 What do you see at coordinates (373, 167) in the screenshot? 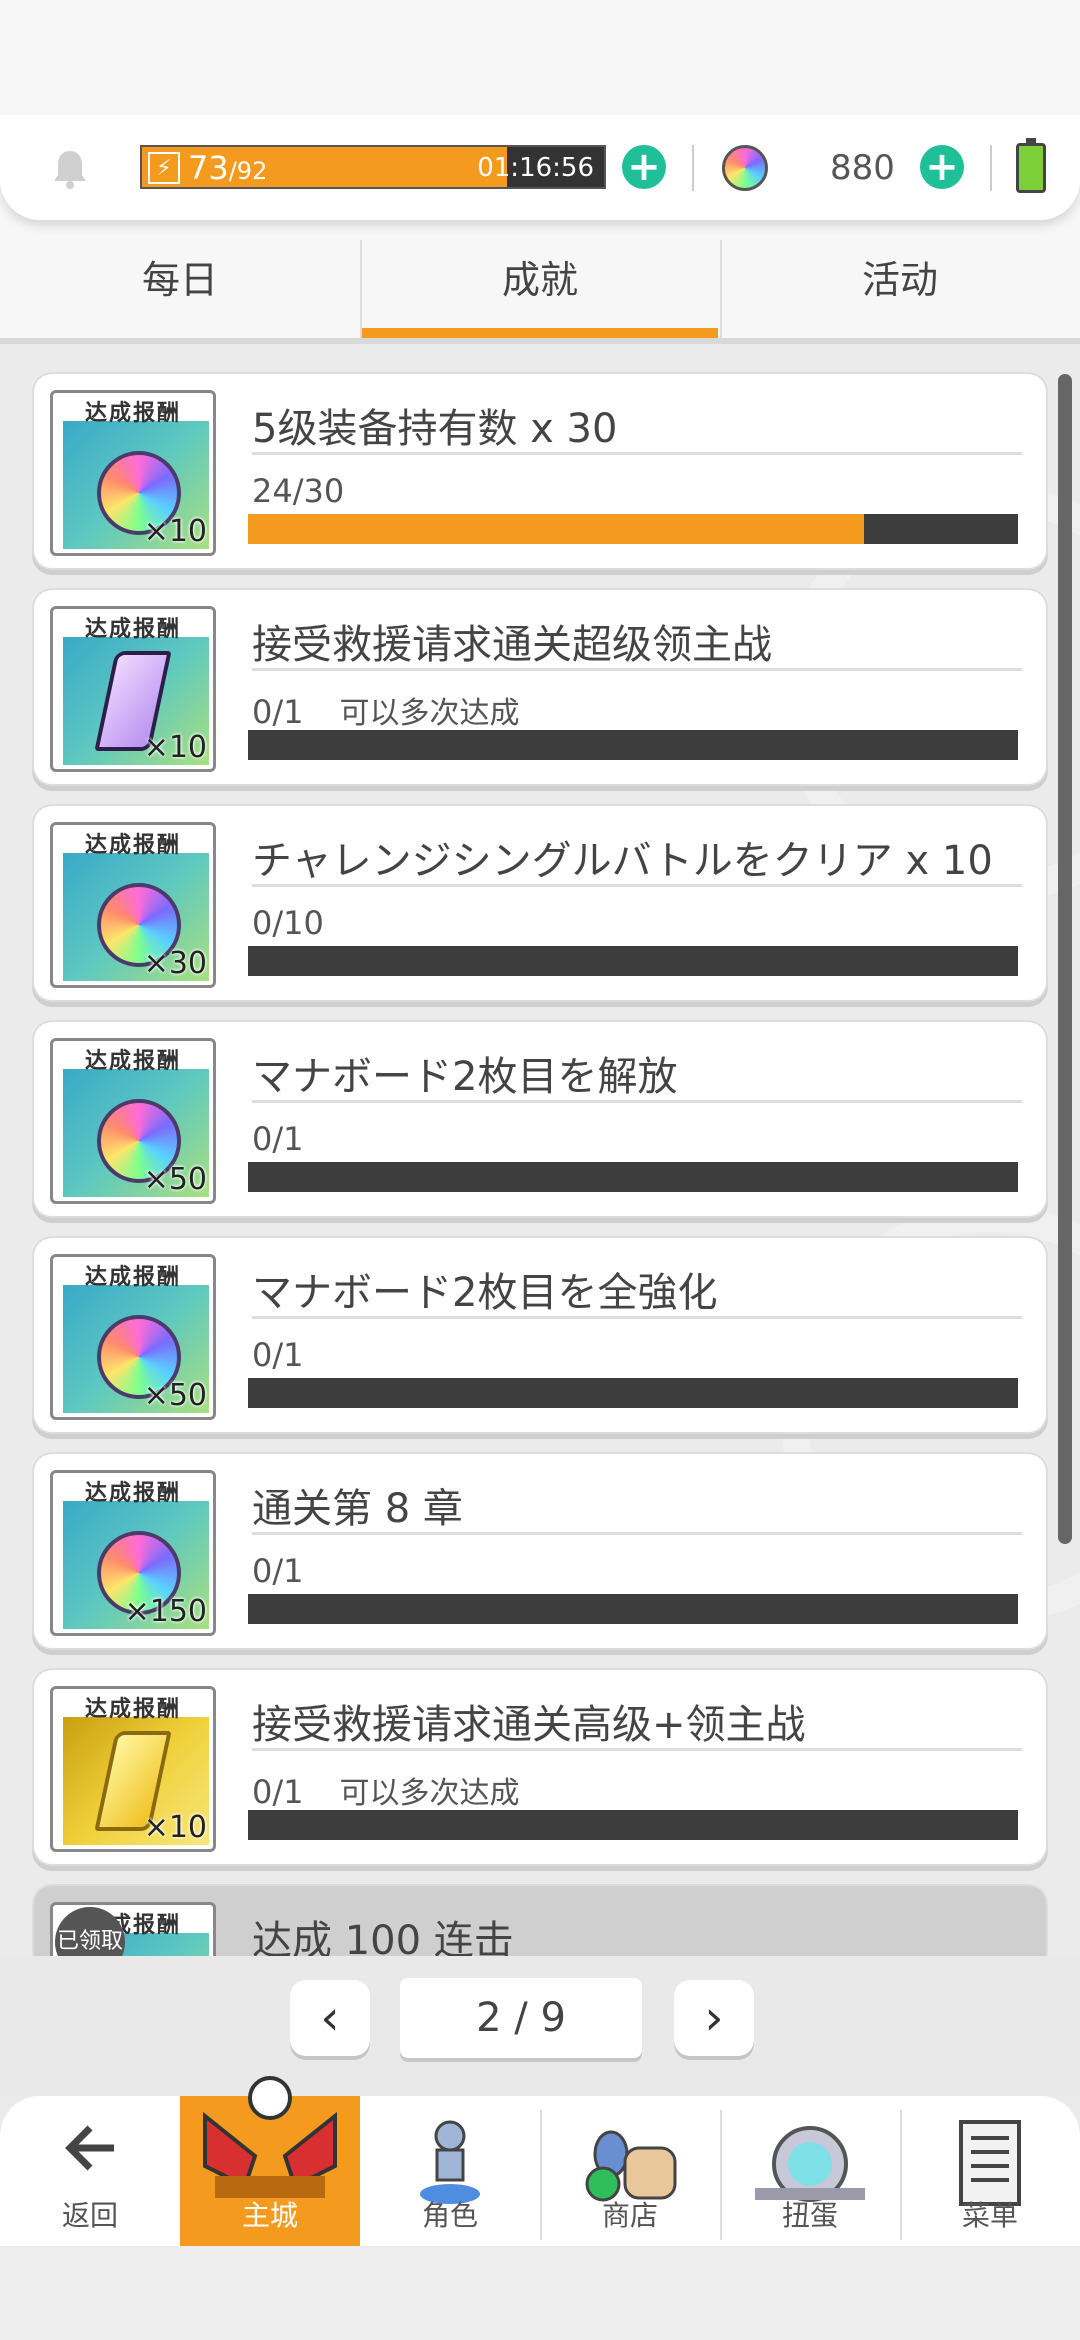
I see `stamina-bar: ⚡ 73/92 01:16:56` at bounding box center [373, 167].